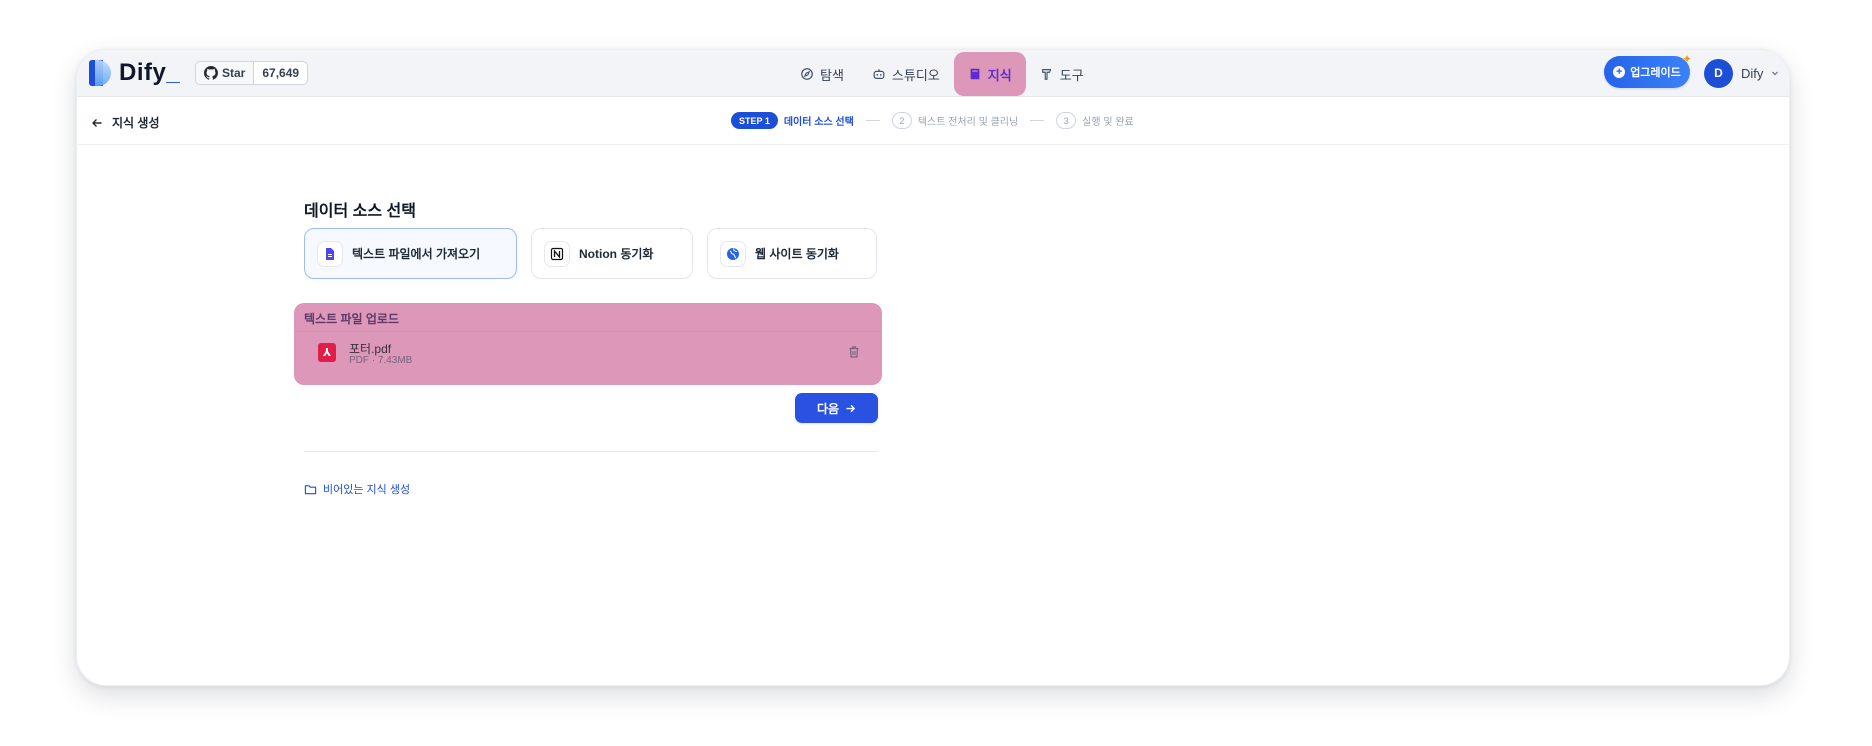  I want to click on compass-icon, so click(807, 74).